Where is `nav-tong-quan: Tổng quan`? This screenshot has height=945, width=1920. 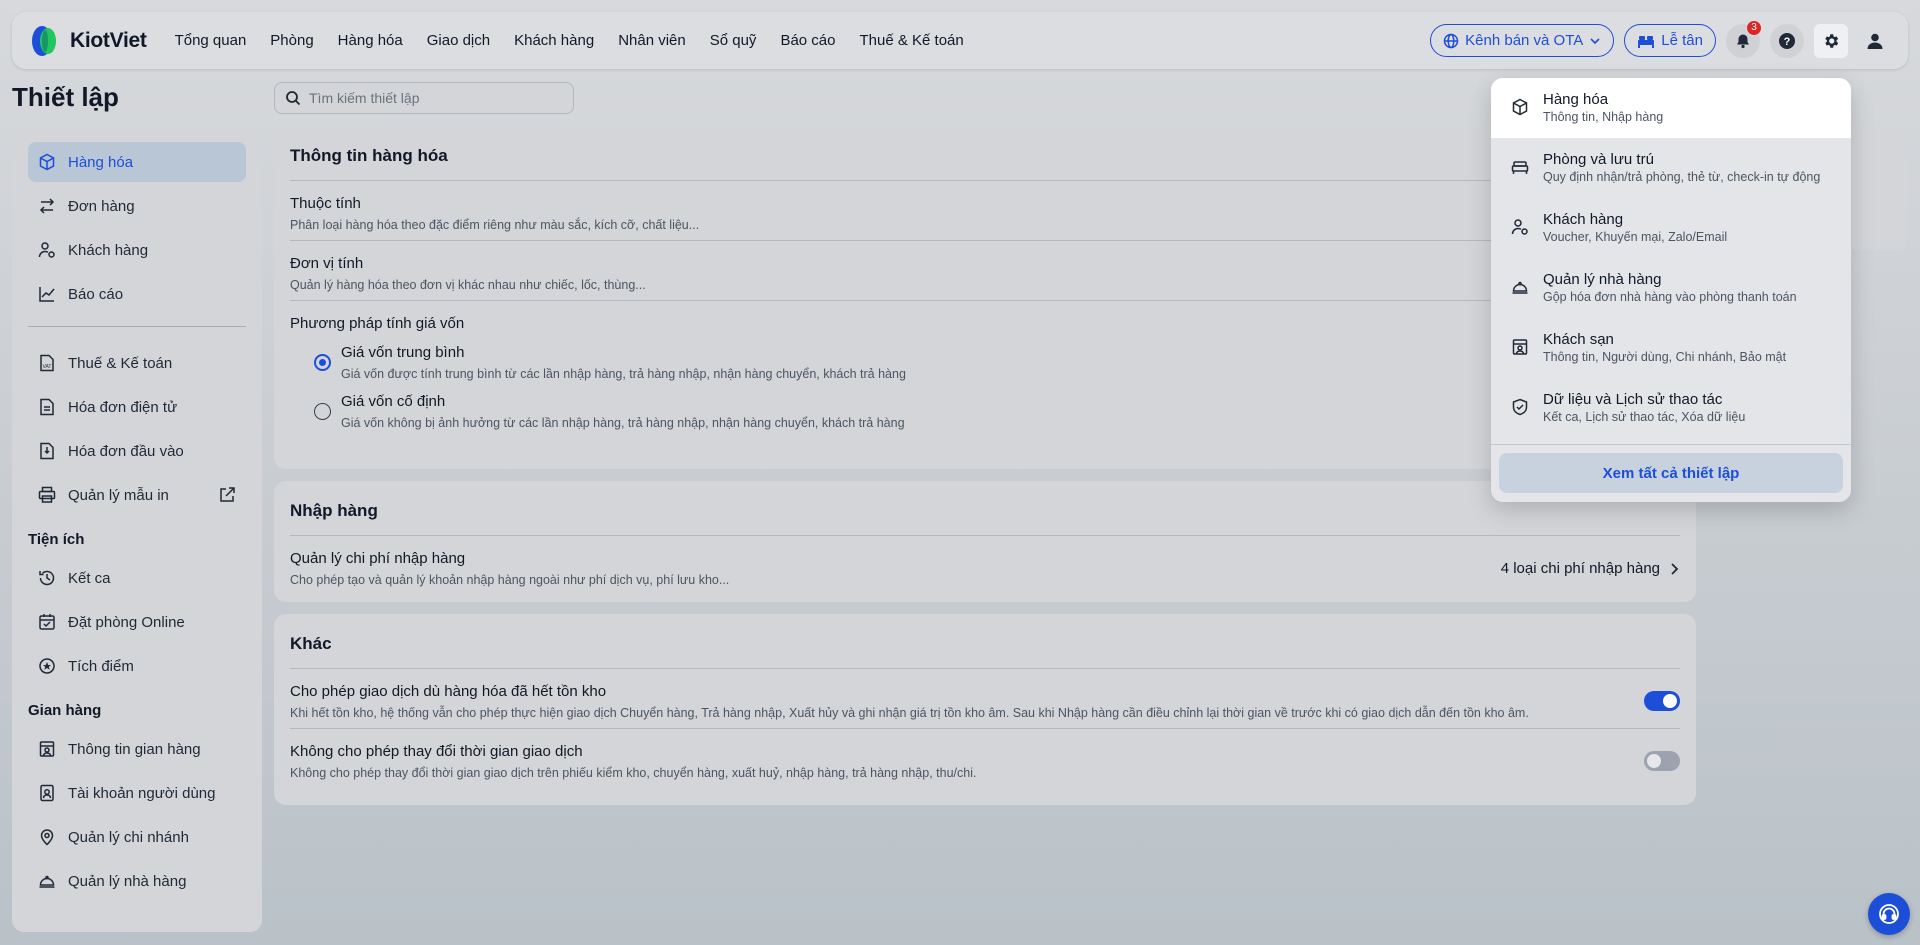 nav-tong-quan: Tổng quan is located at coordinates (211, 40).